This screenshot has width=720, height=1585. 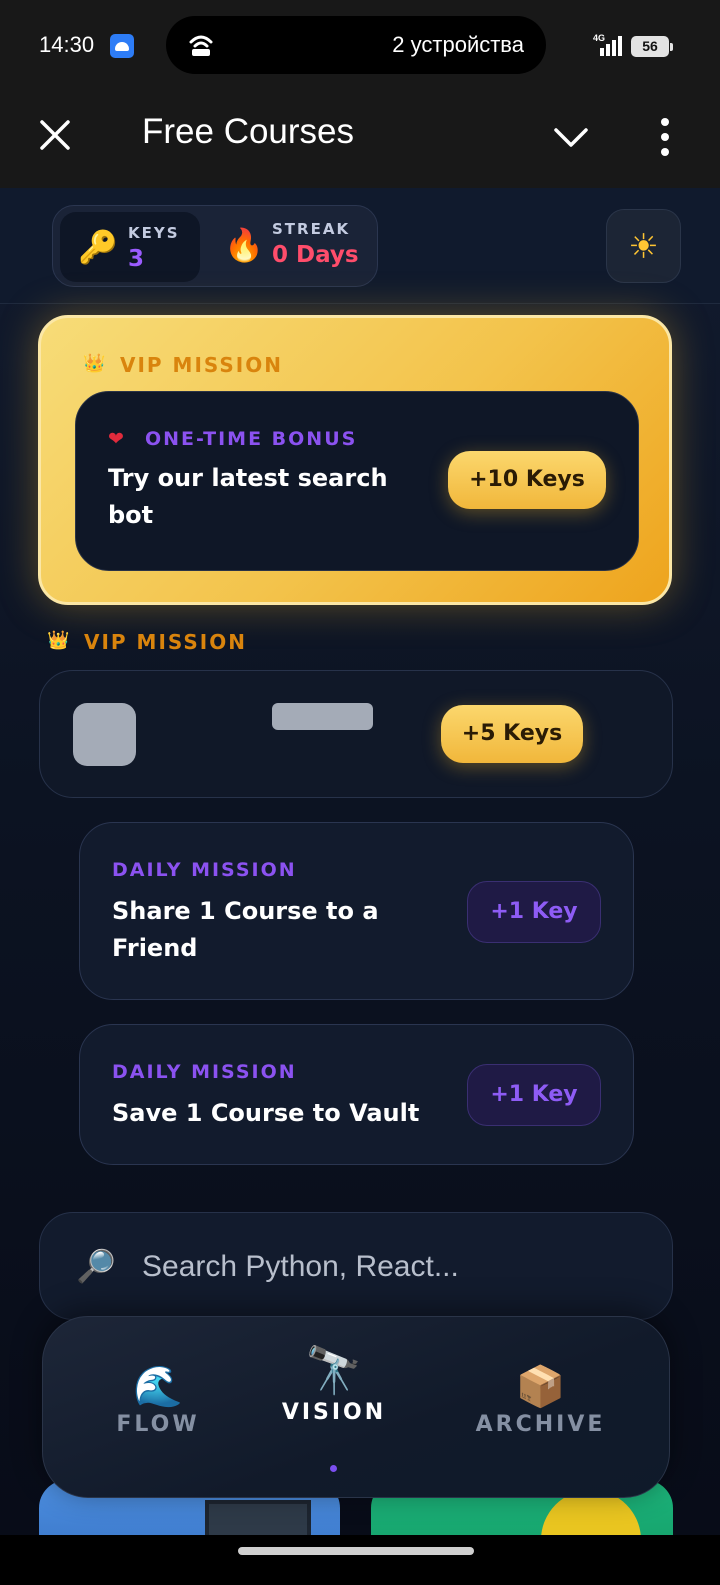 What do you see at coordinates (458, 44) in the screenshot?
I see `hotspot-devices-text: 2 устройства` at bounding box center [458, 44].